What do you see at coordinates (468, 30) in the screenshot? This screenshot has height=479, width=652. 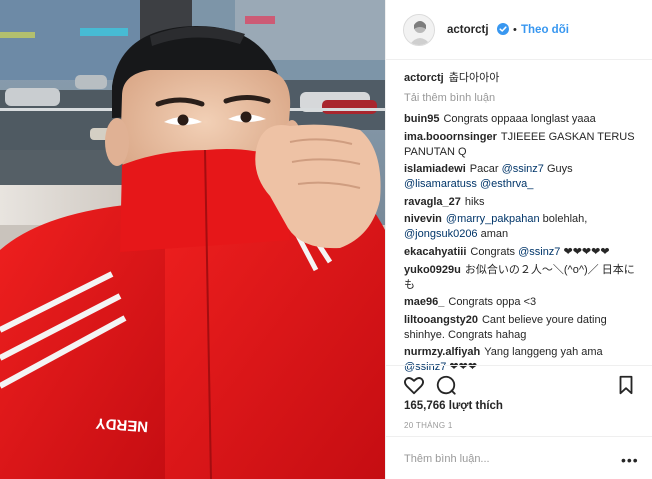 I see `post-author-username: actorctj` at bounding box center [468, 30].